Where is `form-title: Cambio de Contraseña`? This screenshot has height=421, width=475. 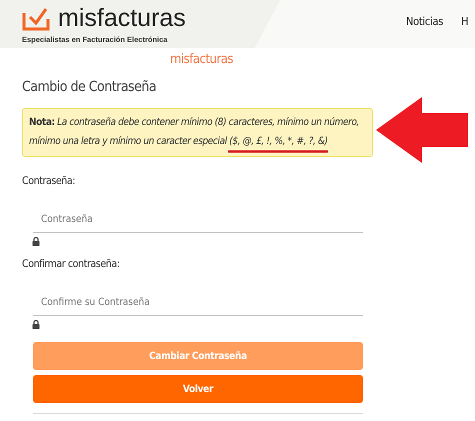 form-title: Cambio de Contraseña is located at coordinates (90, 87).